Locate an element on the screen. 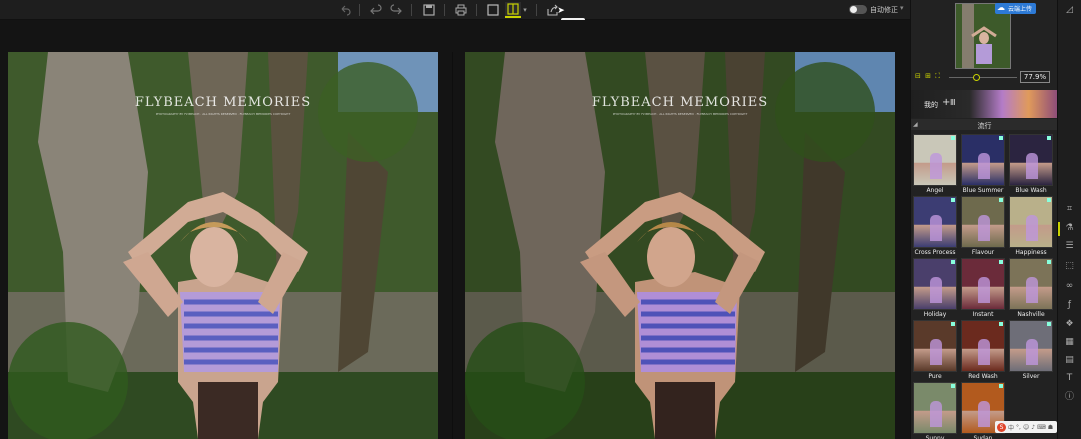 The image size is (1081, 439). ime-language-label: 中 is located at coordinates (1011, 427).